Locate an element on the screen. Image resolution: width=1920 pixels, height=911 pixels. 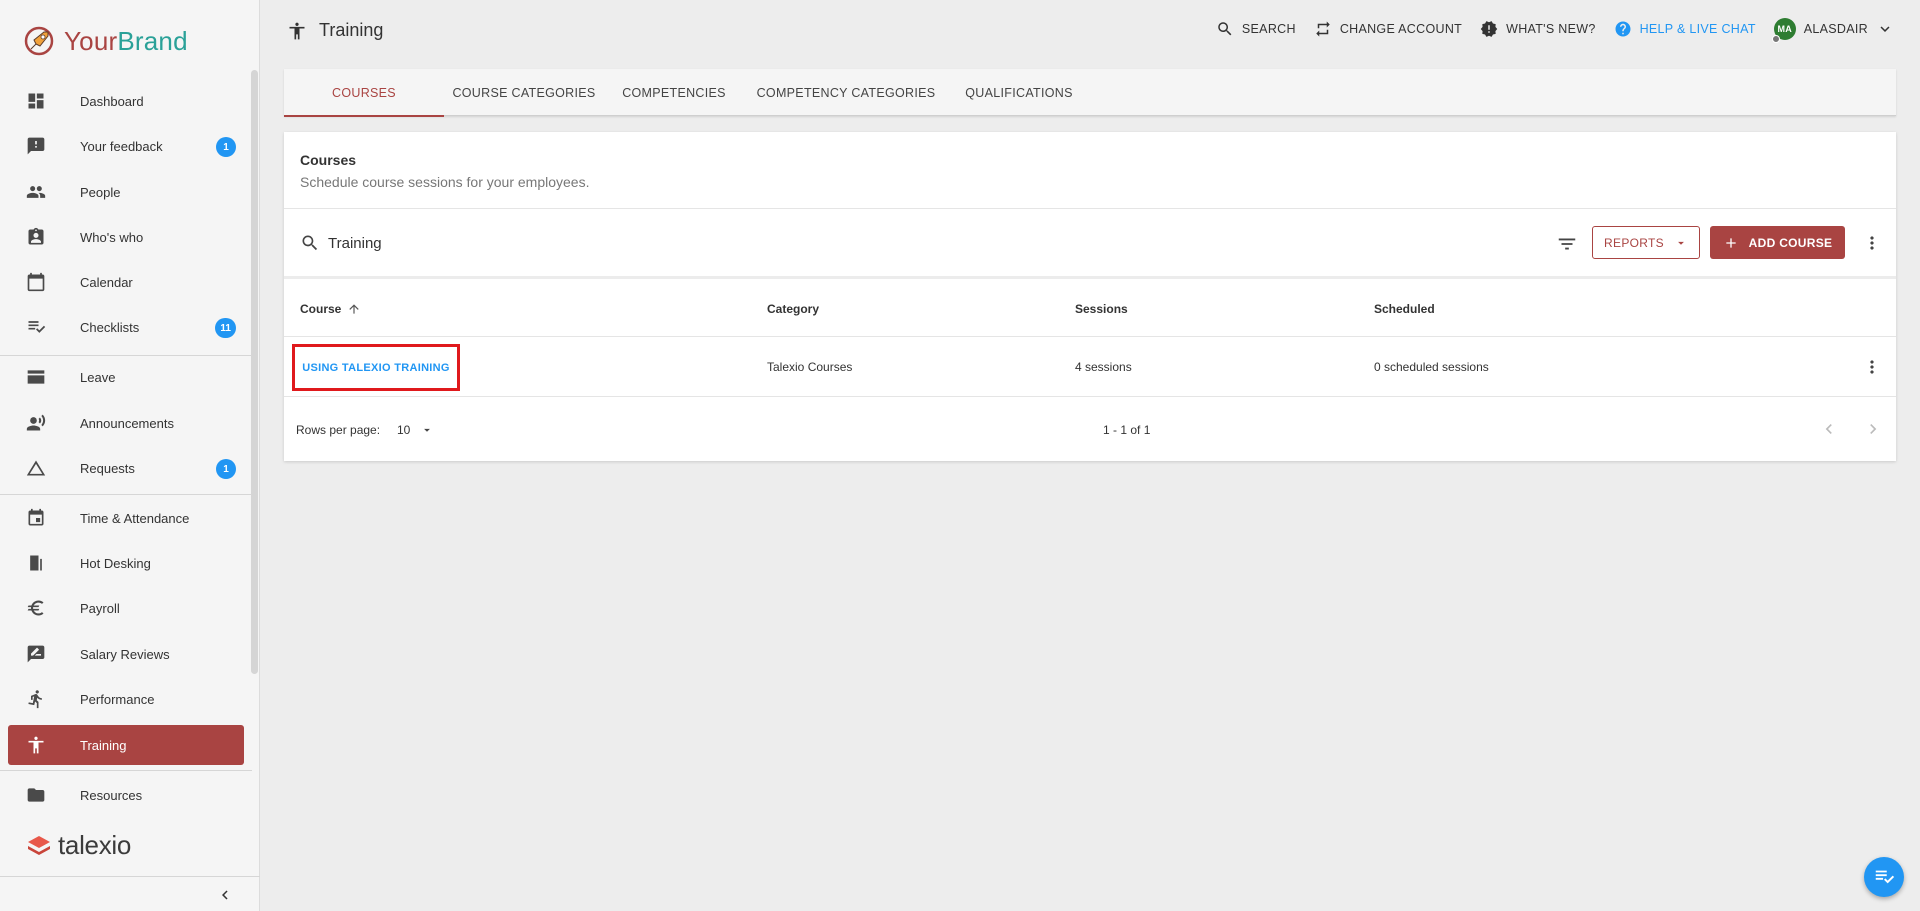
user-name: ALASDAIR is located at coordinates (1835, 29).